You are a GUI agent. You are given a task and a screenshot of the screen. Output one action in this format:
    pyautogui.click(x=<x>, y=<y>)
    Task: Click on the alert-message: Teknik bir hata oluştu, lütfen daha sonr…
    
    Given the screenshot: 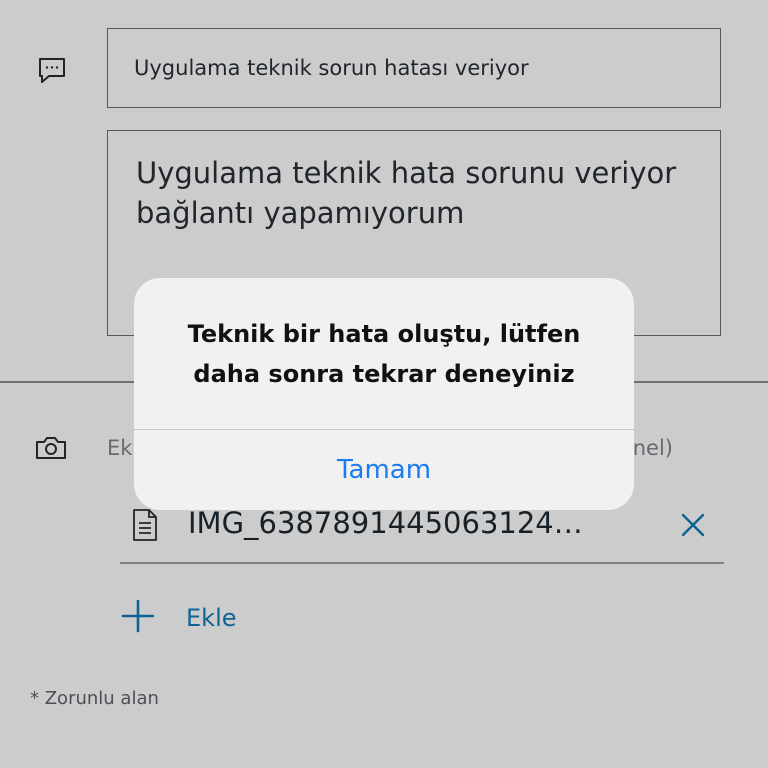 What is the action you would take?
    pyautogui.click(x=384, y=354)
    